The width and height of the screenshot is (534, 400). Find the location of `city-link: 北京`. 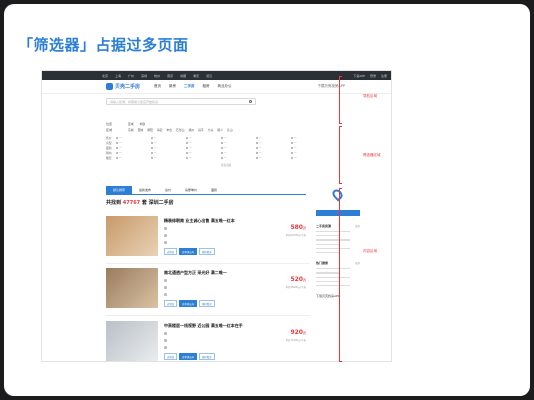

city-link: 北京 is located at coordinates (105, 76).